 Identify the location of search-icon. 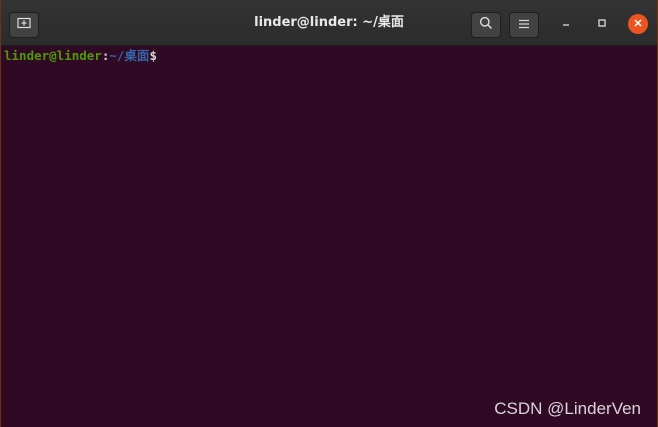
(486, 25).